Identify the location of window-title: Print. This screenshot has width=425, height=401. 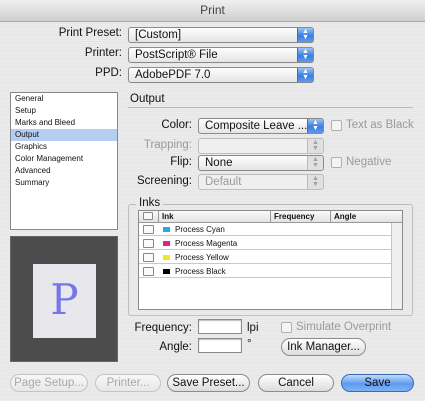
(212, 11).